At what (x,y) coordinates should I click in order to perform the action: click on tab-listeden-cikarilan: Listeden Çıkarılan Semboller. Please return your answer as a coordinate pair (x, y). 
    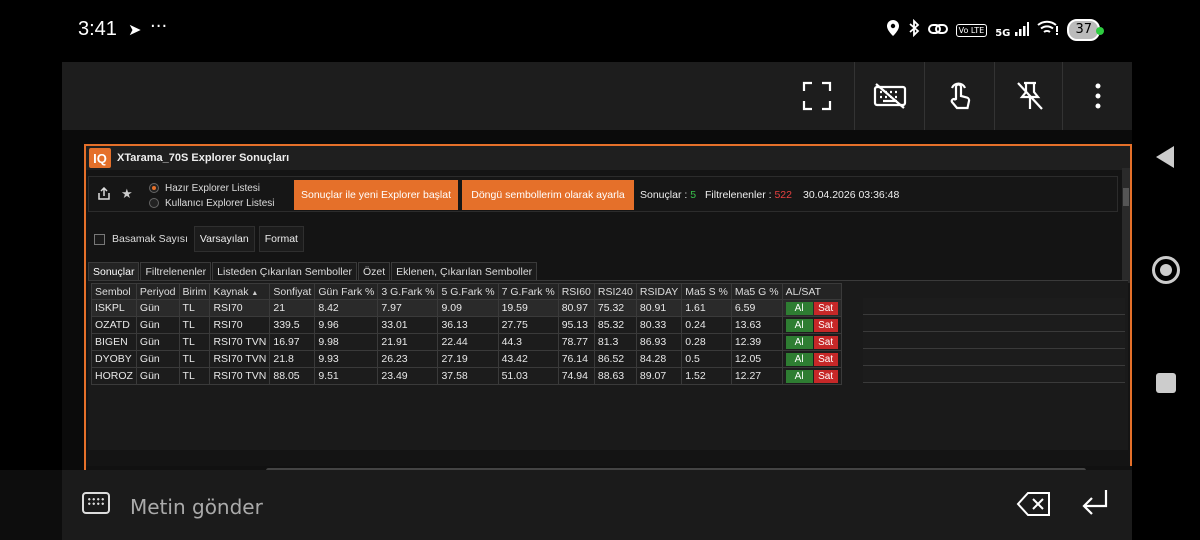
    Looking at the image, I should click on (284, 271).